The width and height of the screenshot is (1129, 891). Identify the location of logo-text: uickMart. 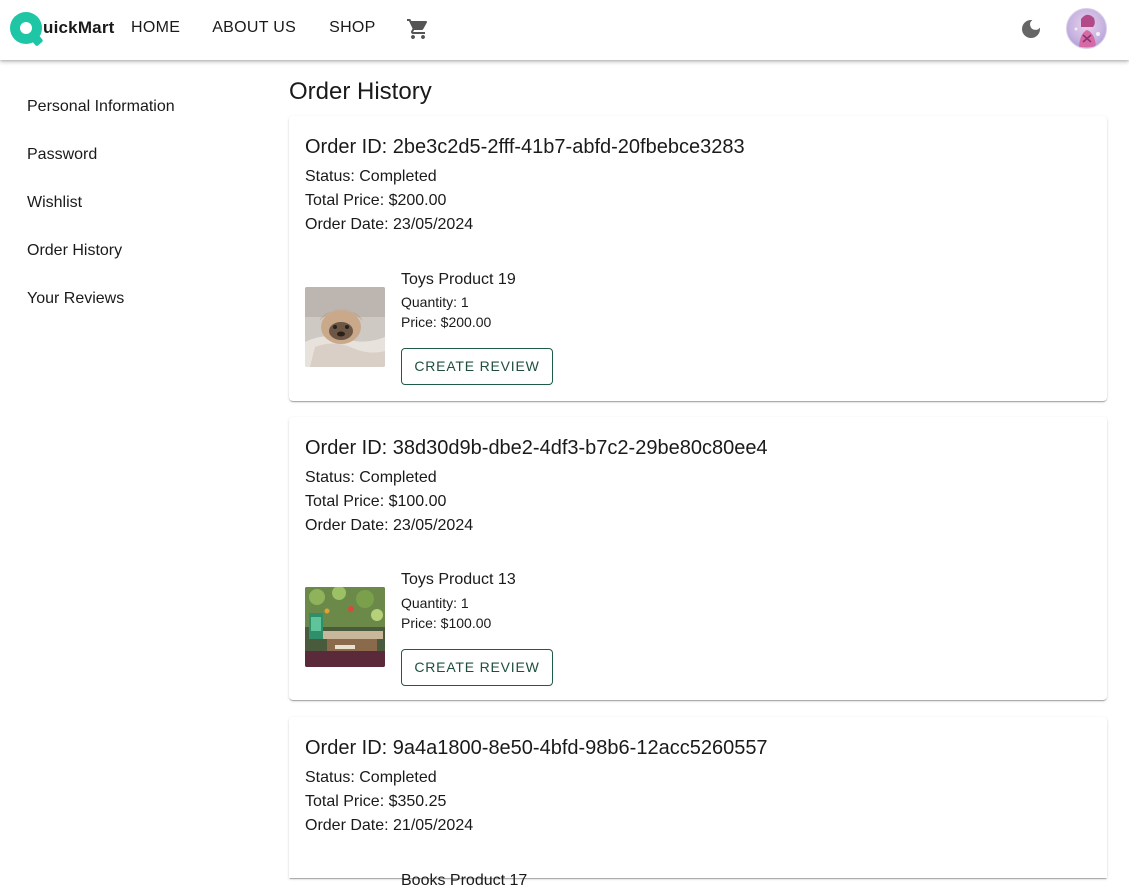
(79, 27).